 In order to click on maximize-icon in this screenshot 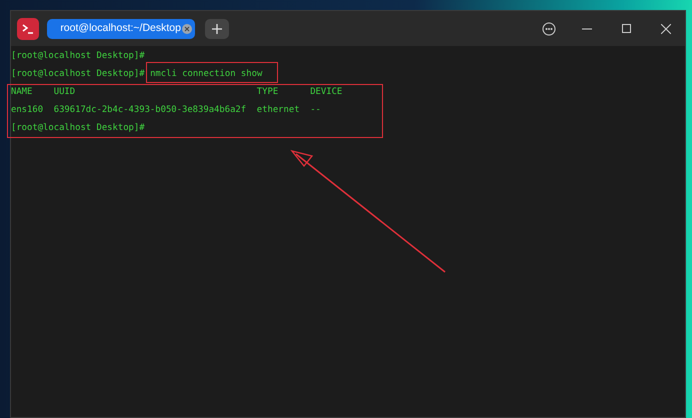, I will do `click(626, 28)`.